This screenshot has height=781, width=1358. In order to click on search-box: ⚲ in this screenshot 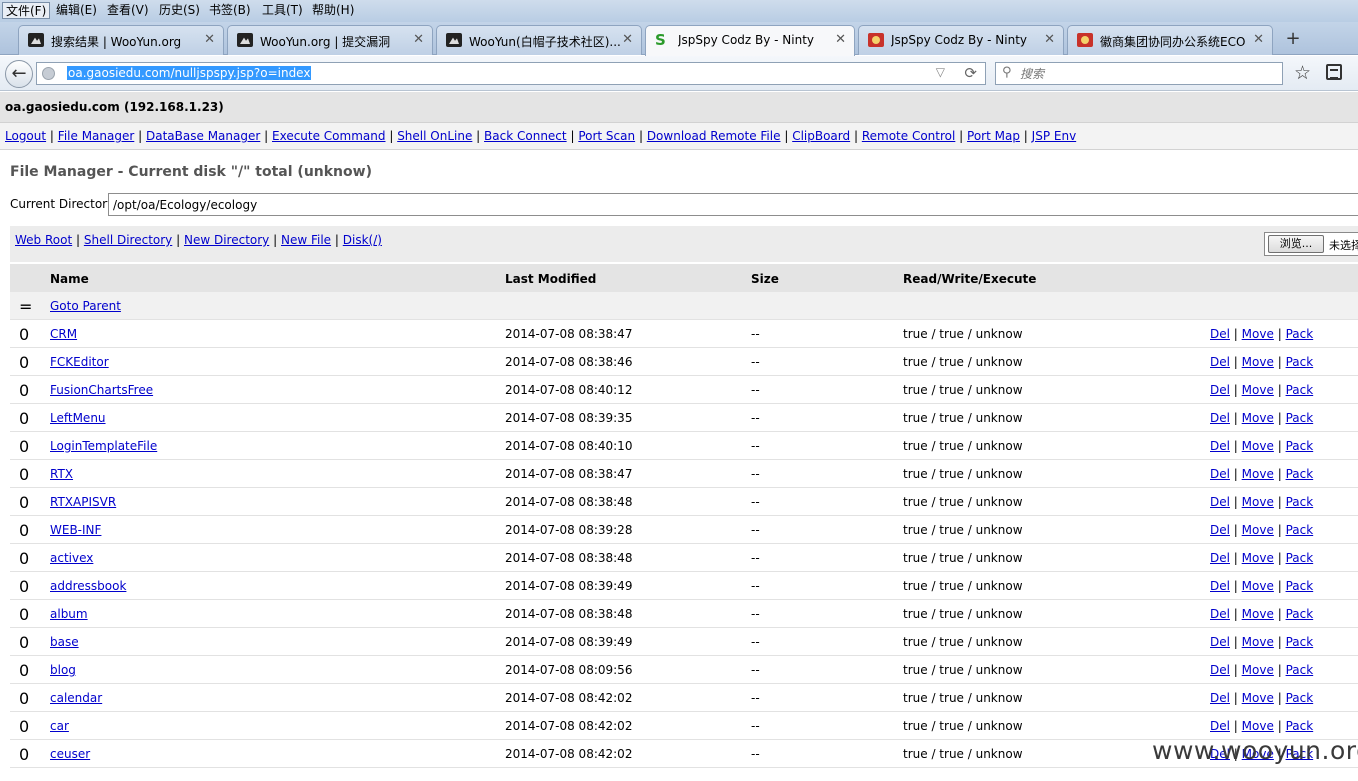, I will do `click(1139, 73)`.